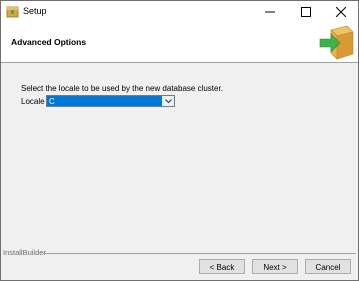 The image size is (359, 281). I want to click on minimize-button, so click(270, 12).